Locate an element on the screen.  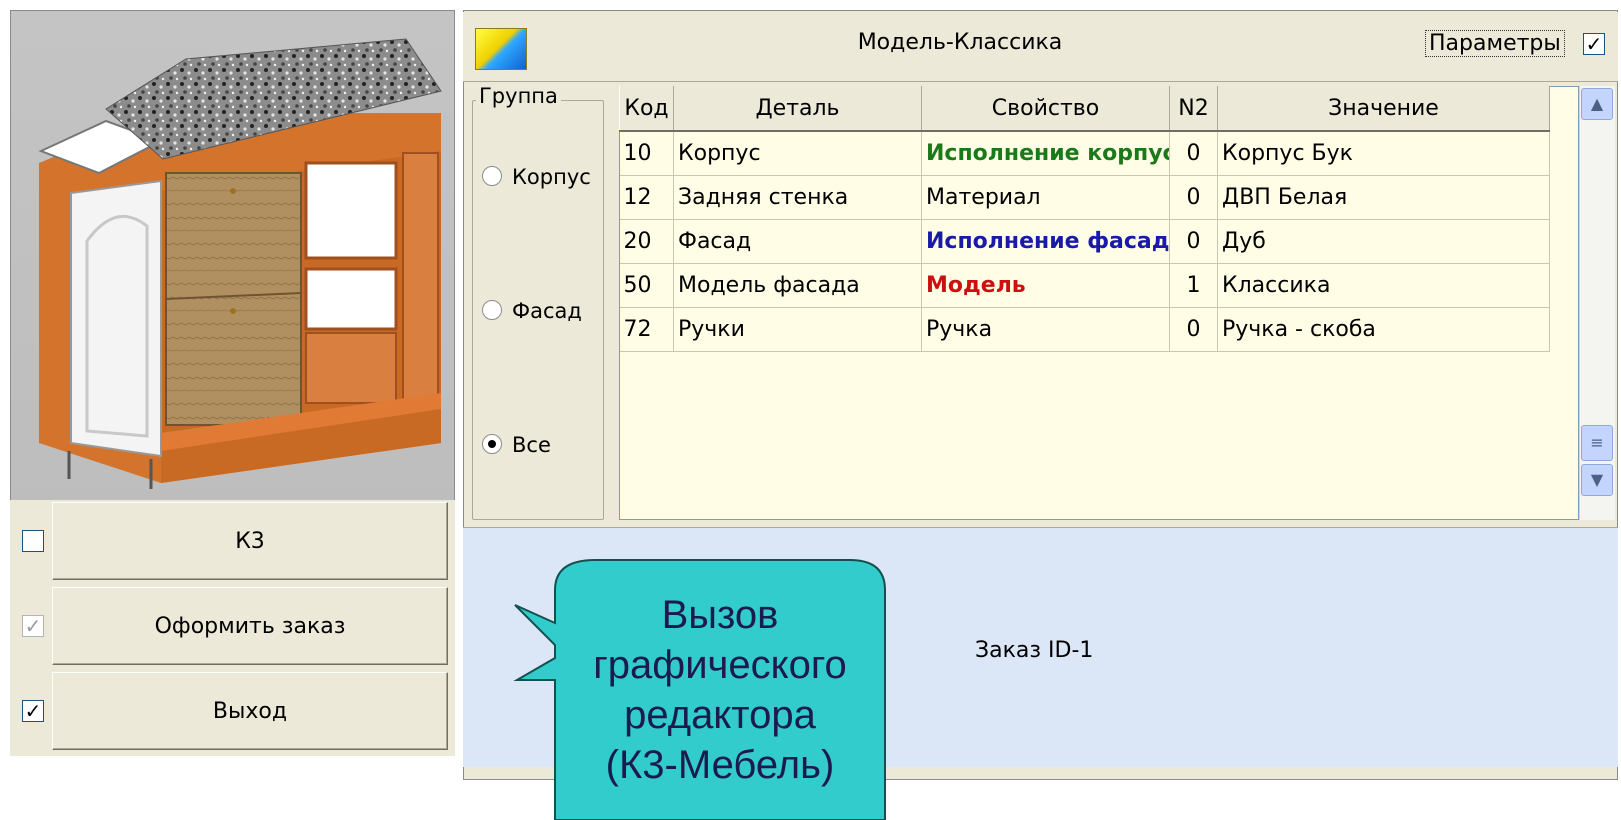
order-row: ✓ Оформить заказ is located at coordinates (232, 628).